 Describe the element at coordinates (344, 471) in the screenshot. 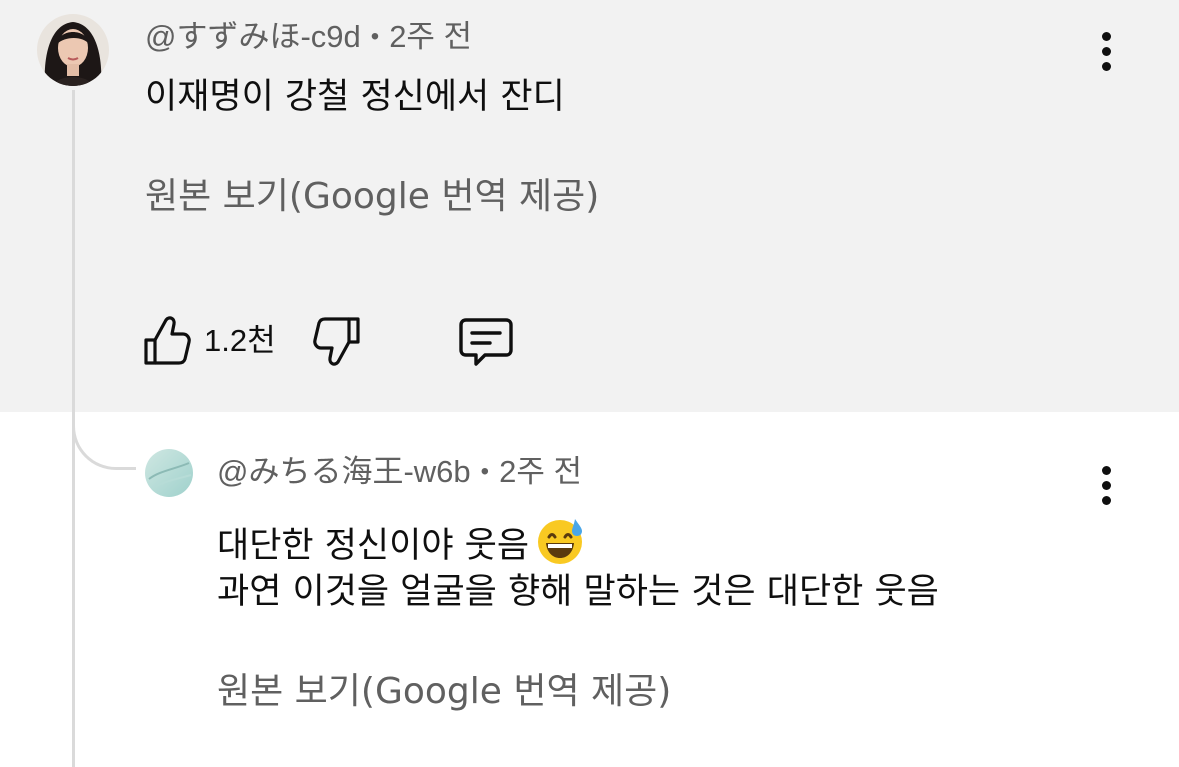

I see `reply-author: @みちる海王-w6b` at that location.